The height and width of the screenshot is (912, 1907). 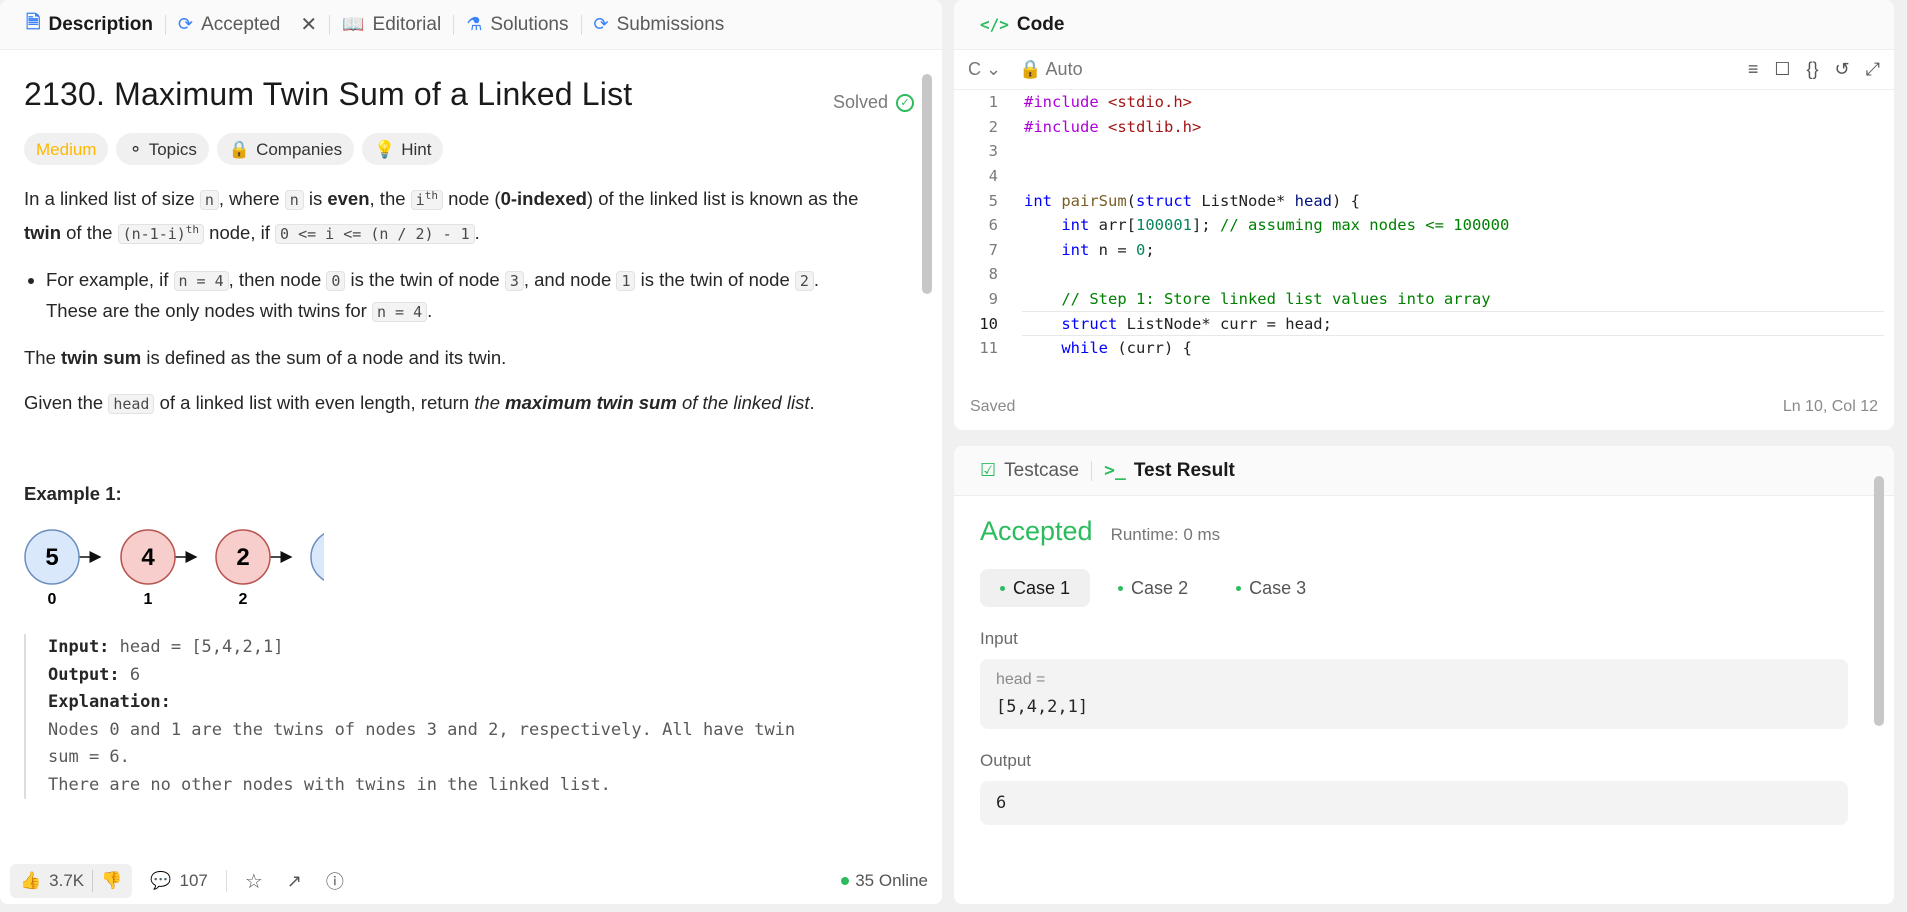 What do you see at coordinates (905, 102) in the screenshot?
I see `check-circle-icon: ✓` at bounding box center [905, 102].